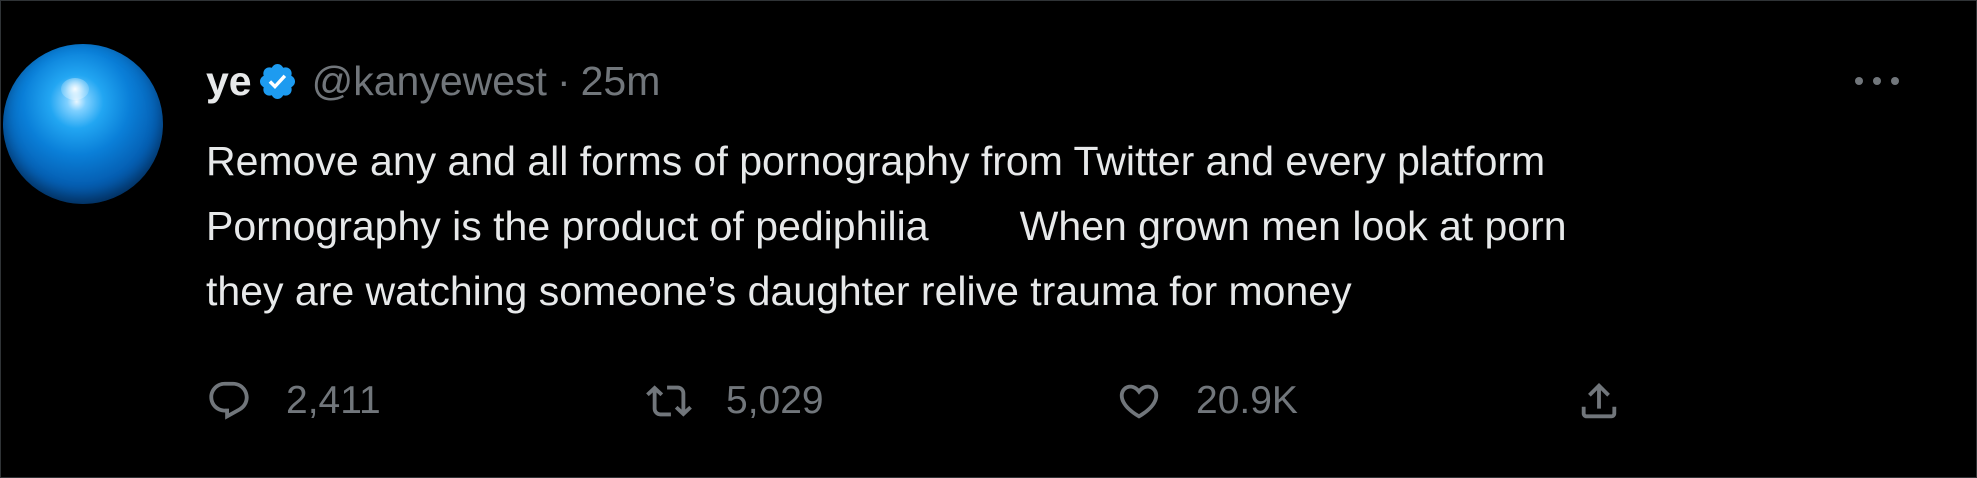  I want to click on share-icon, so click(1599, 400).